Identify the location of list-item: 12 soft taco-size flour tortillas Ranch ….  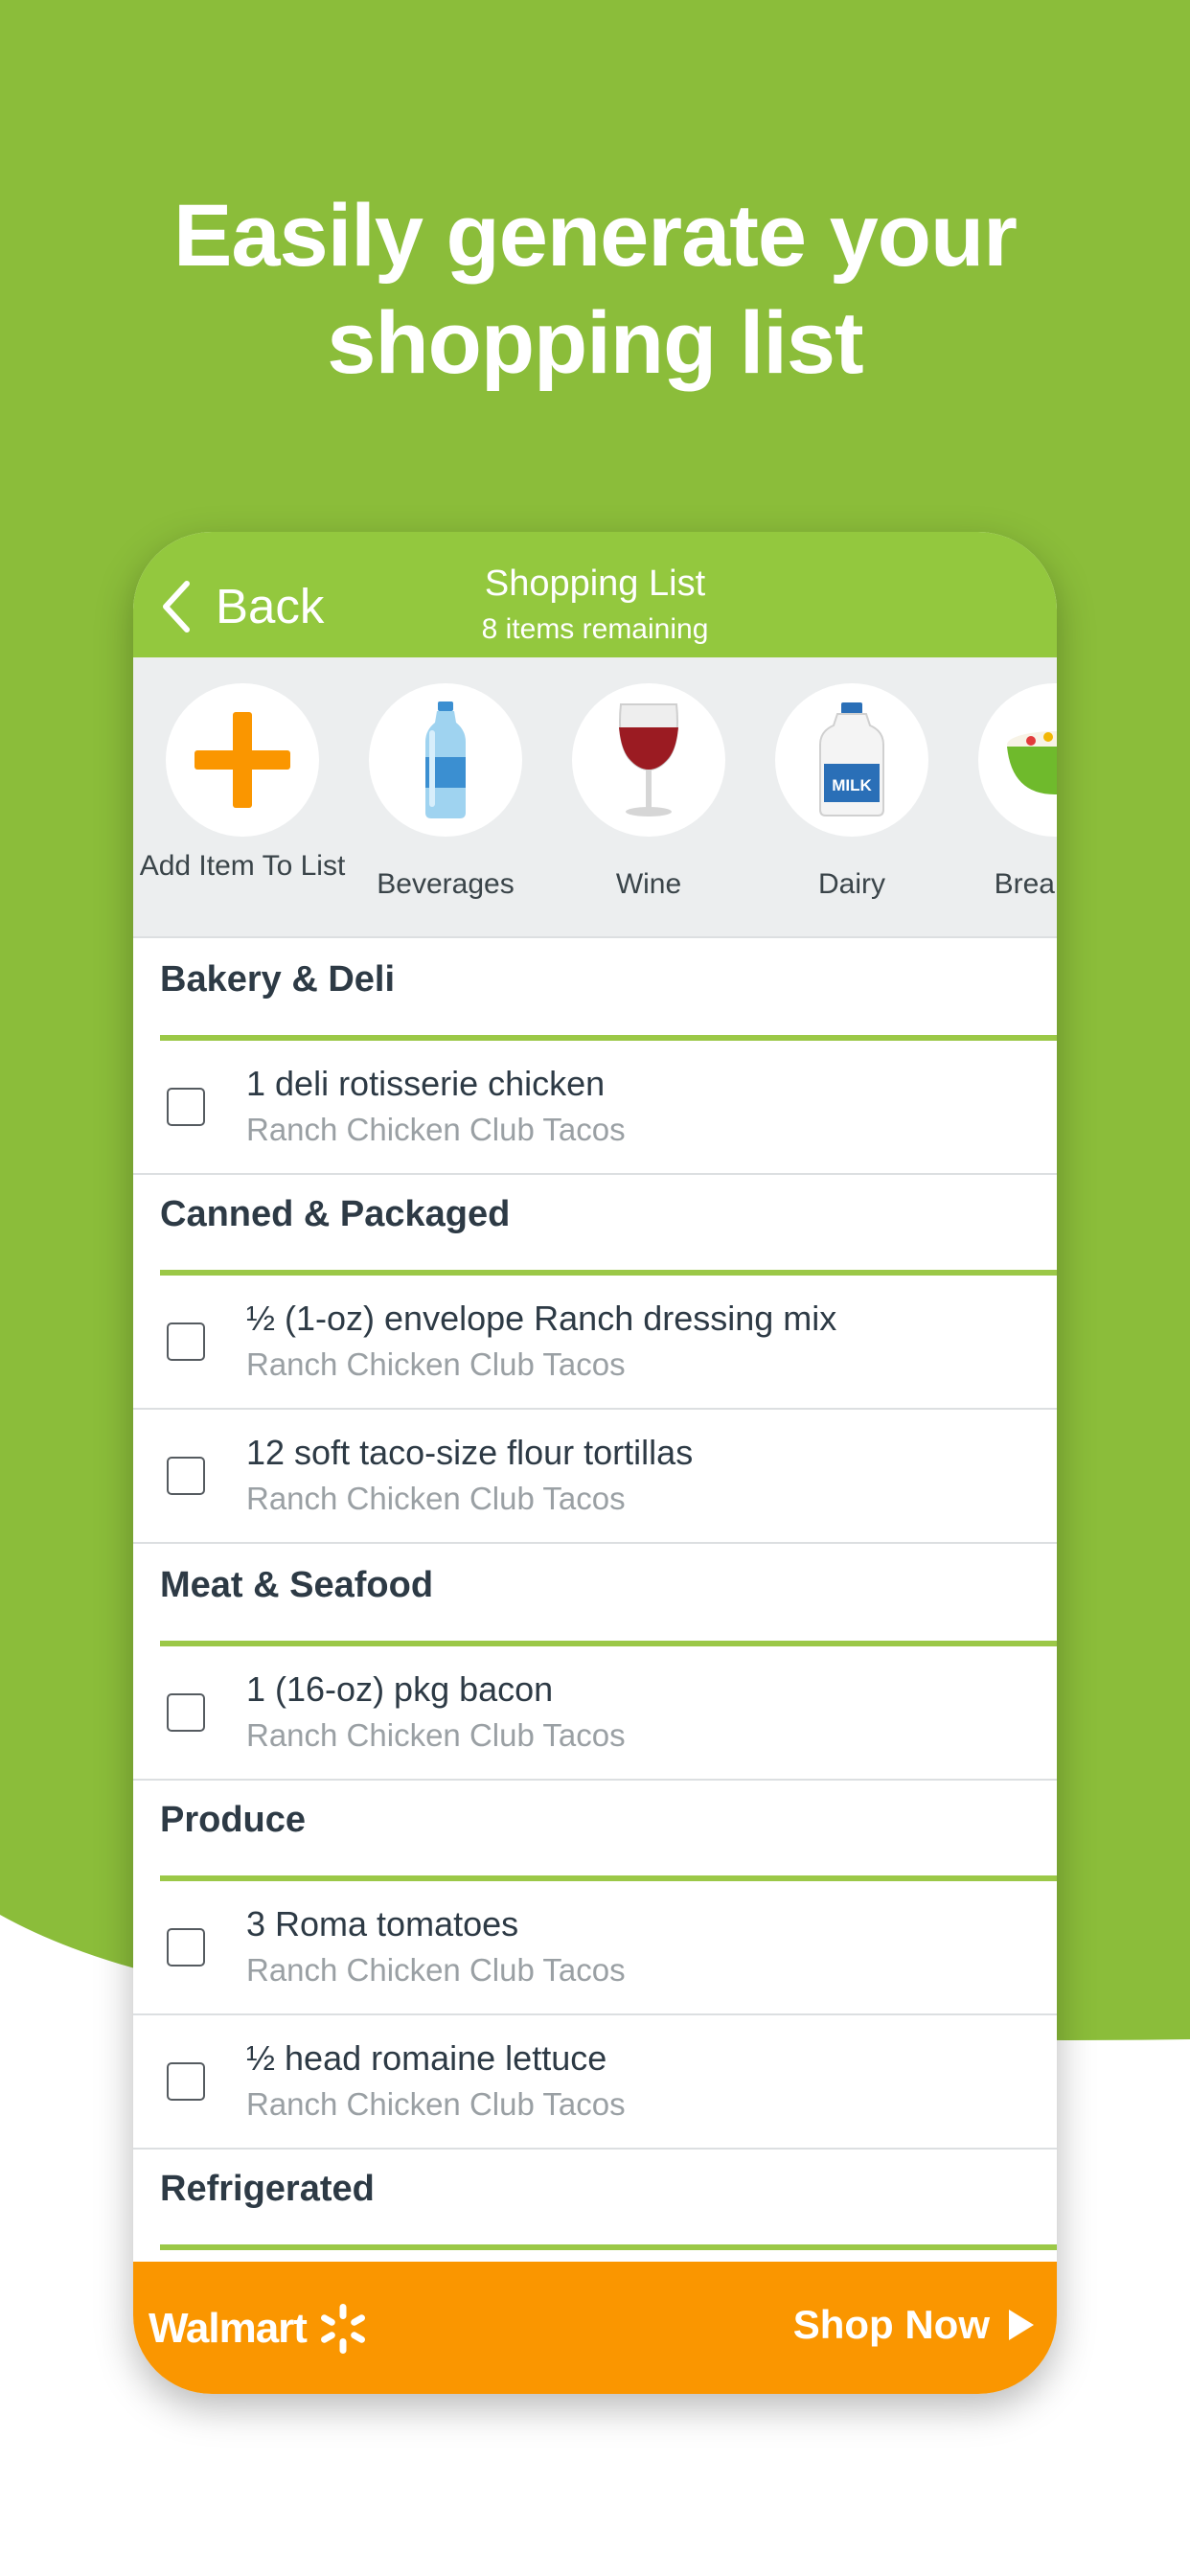
(595, 1477).